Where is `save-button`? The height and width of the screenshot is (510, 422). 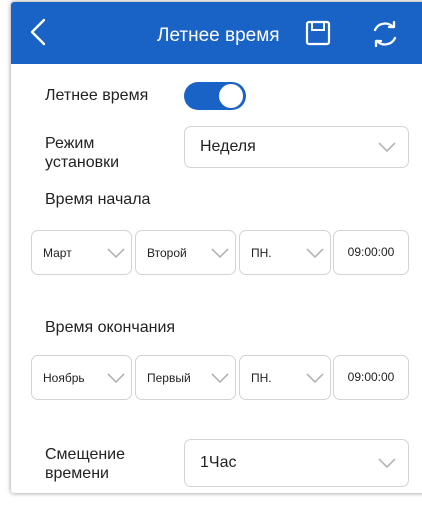
save-button is located at coordinates (318, 33).